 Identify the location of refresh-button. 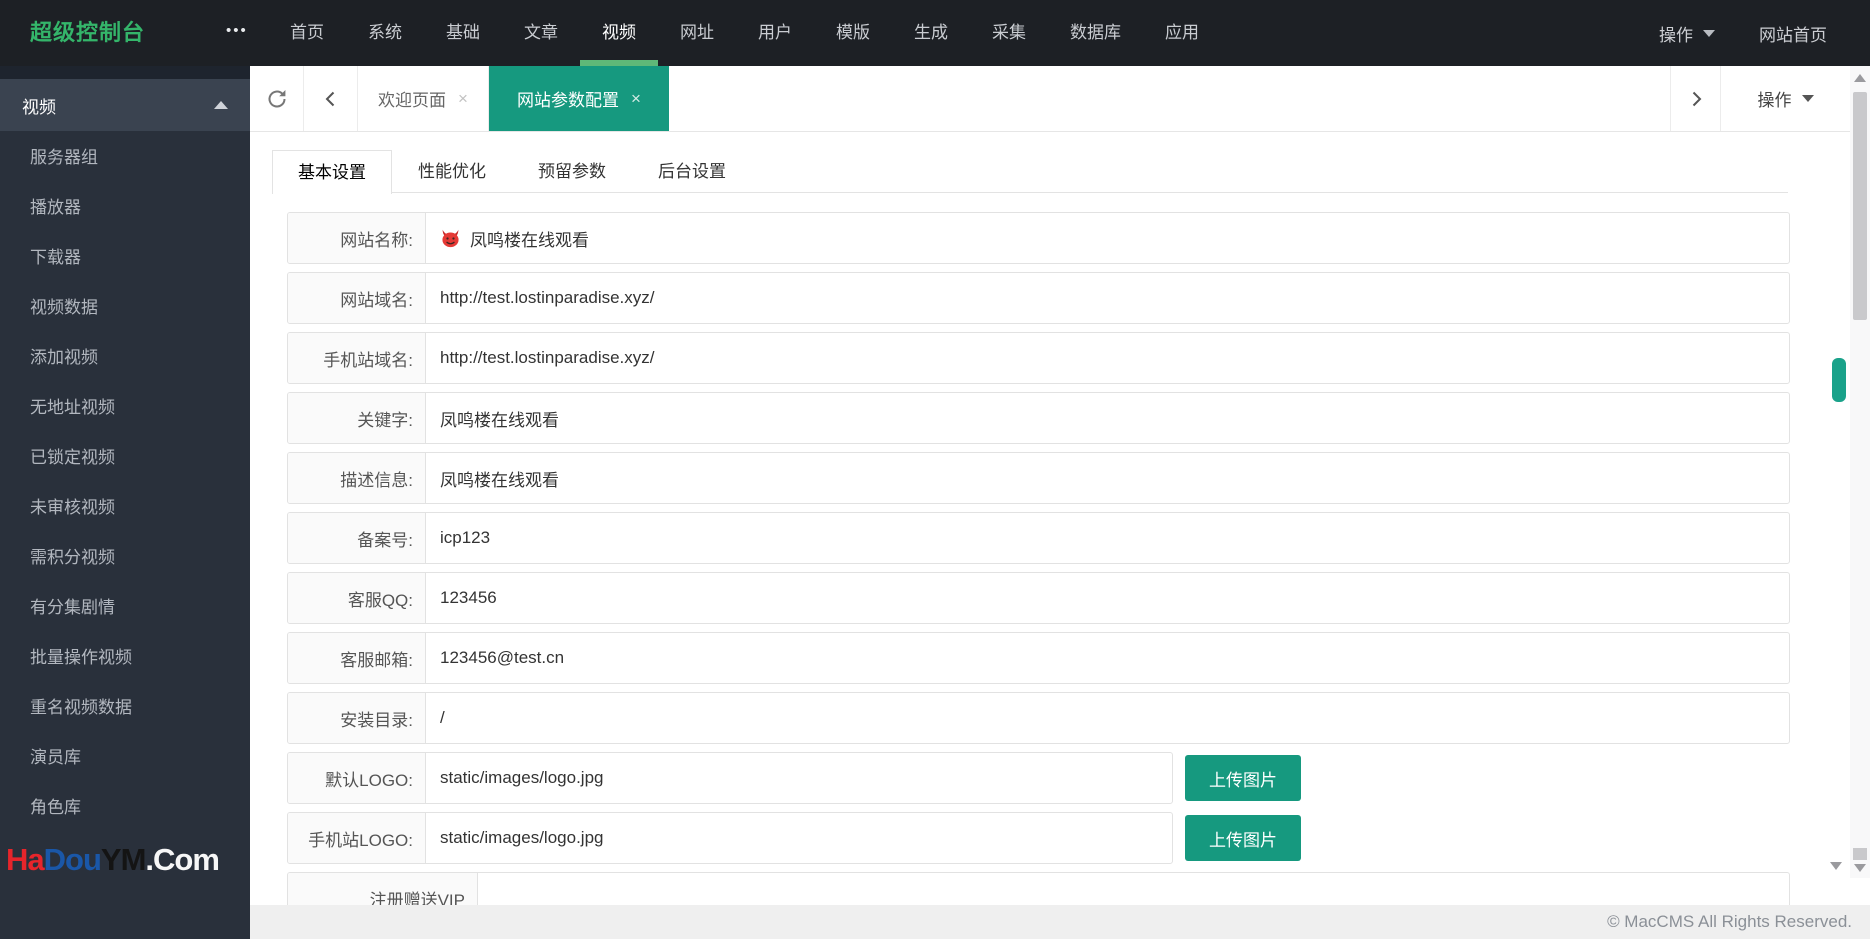
(277, 98).